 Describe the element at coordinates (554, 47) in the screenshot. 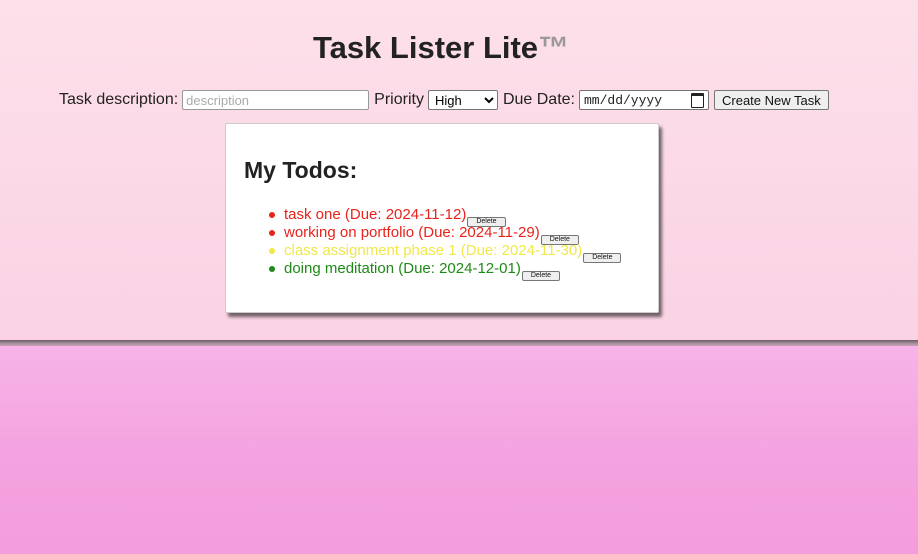

I see `trademark-symbol: ™` at that location.